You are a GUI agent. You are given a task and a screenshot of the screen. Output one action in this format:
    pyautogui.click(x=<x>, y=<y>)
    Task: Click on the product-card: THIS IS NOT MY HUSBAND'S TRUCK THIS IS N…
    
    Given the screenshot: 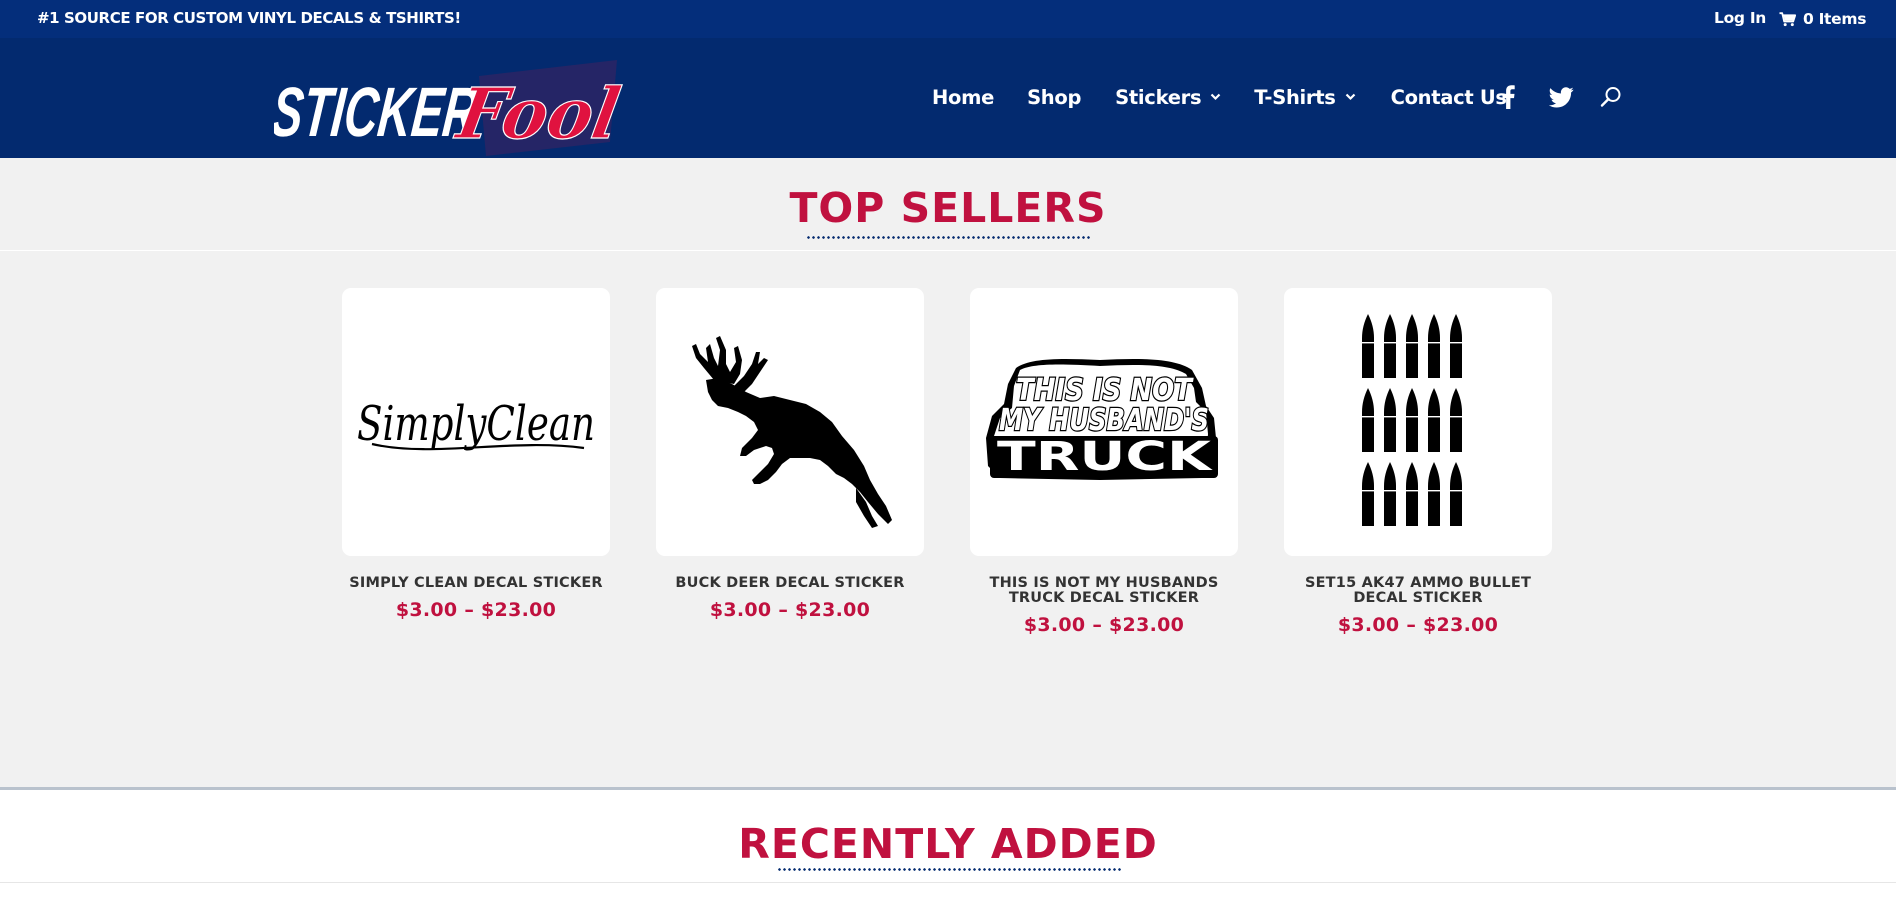 What is the action you would take?
    pyautogui.click(x=1104, y=462)
    